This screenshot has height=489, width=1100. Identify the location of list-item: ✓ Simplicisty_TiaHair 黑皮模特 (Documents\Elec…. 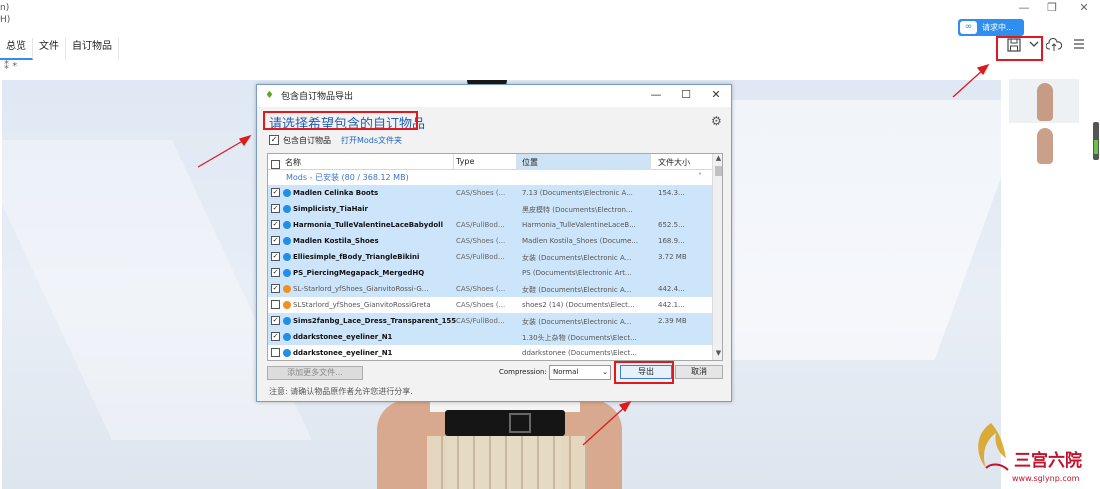
(490, 209).